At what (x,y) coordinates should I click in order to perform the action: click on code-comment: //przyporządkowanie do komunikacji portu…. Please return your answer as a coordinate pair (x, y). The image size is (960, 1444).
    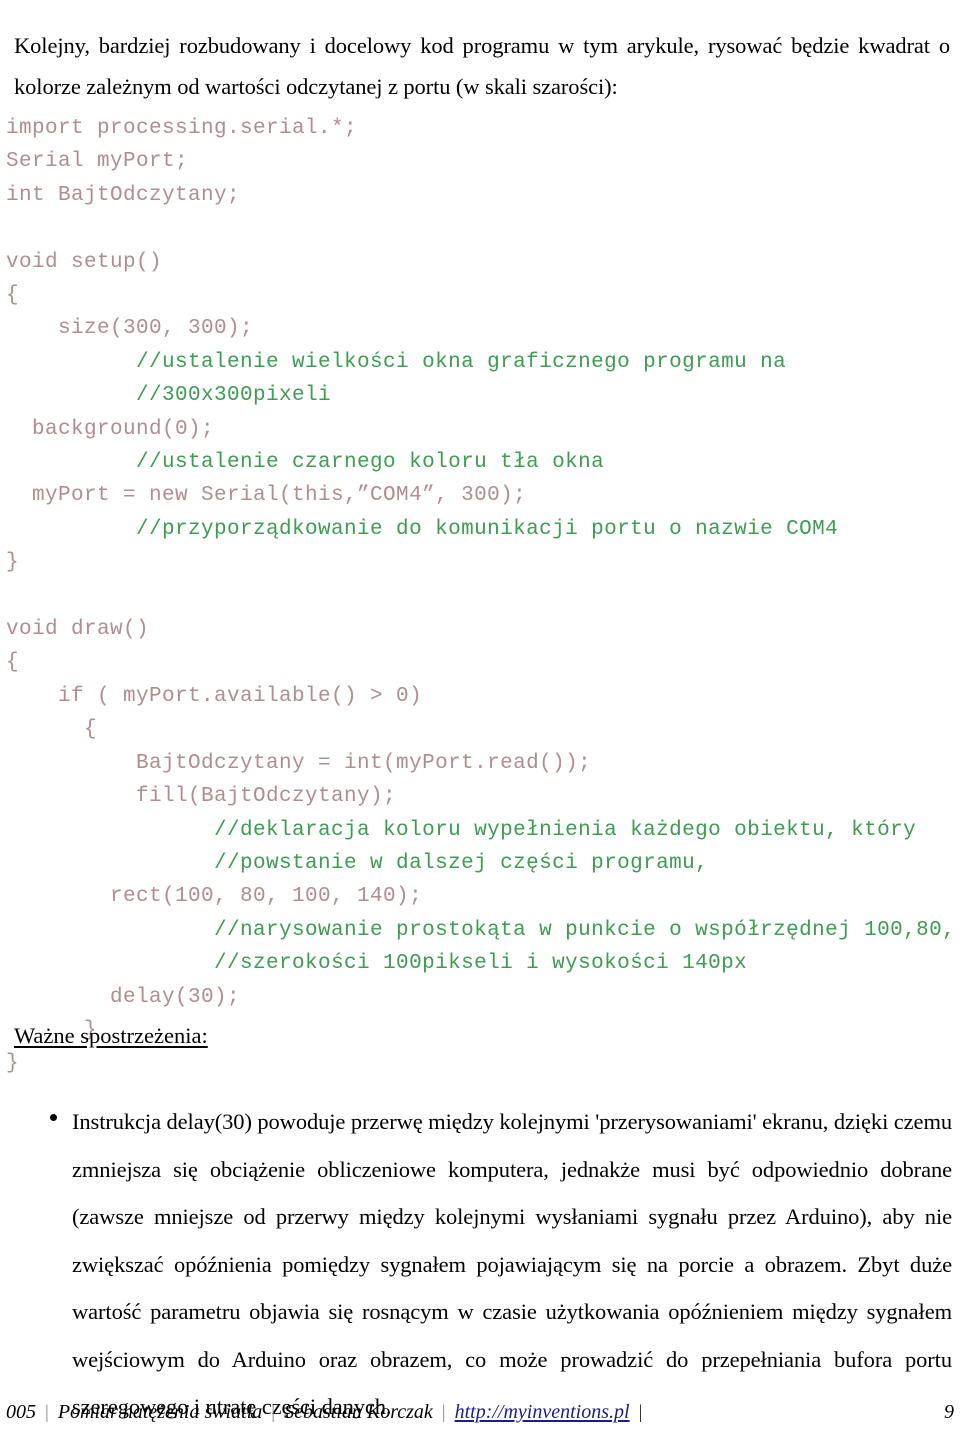
    Looking at the image, I should click on (422, 529).